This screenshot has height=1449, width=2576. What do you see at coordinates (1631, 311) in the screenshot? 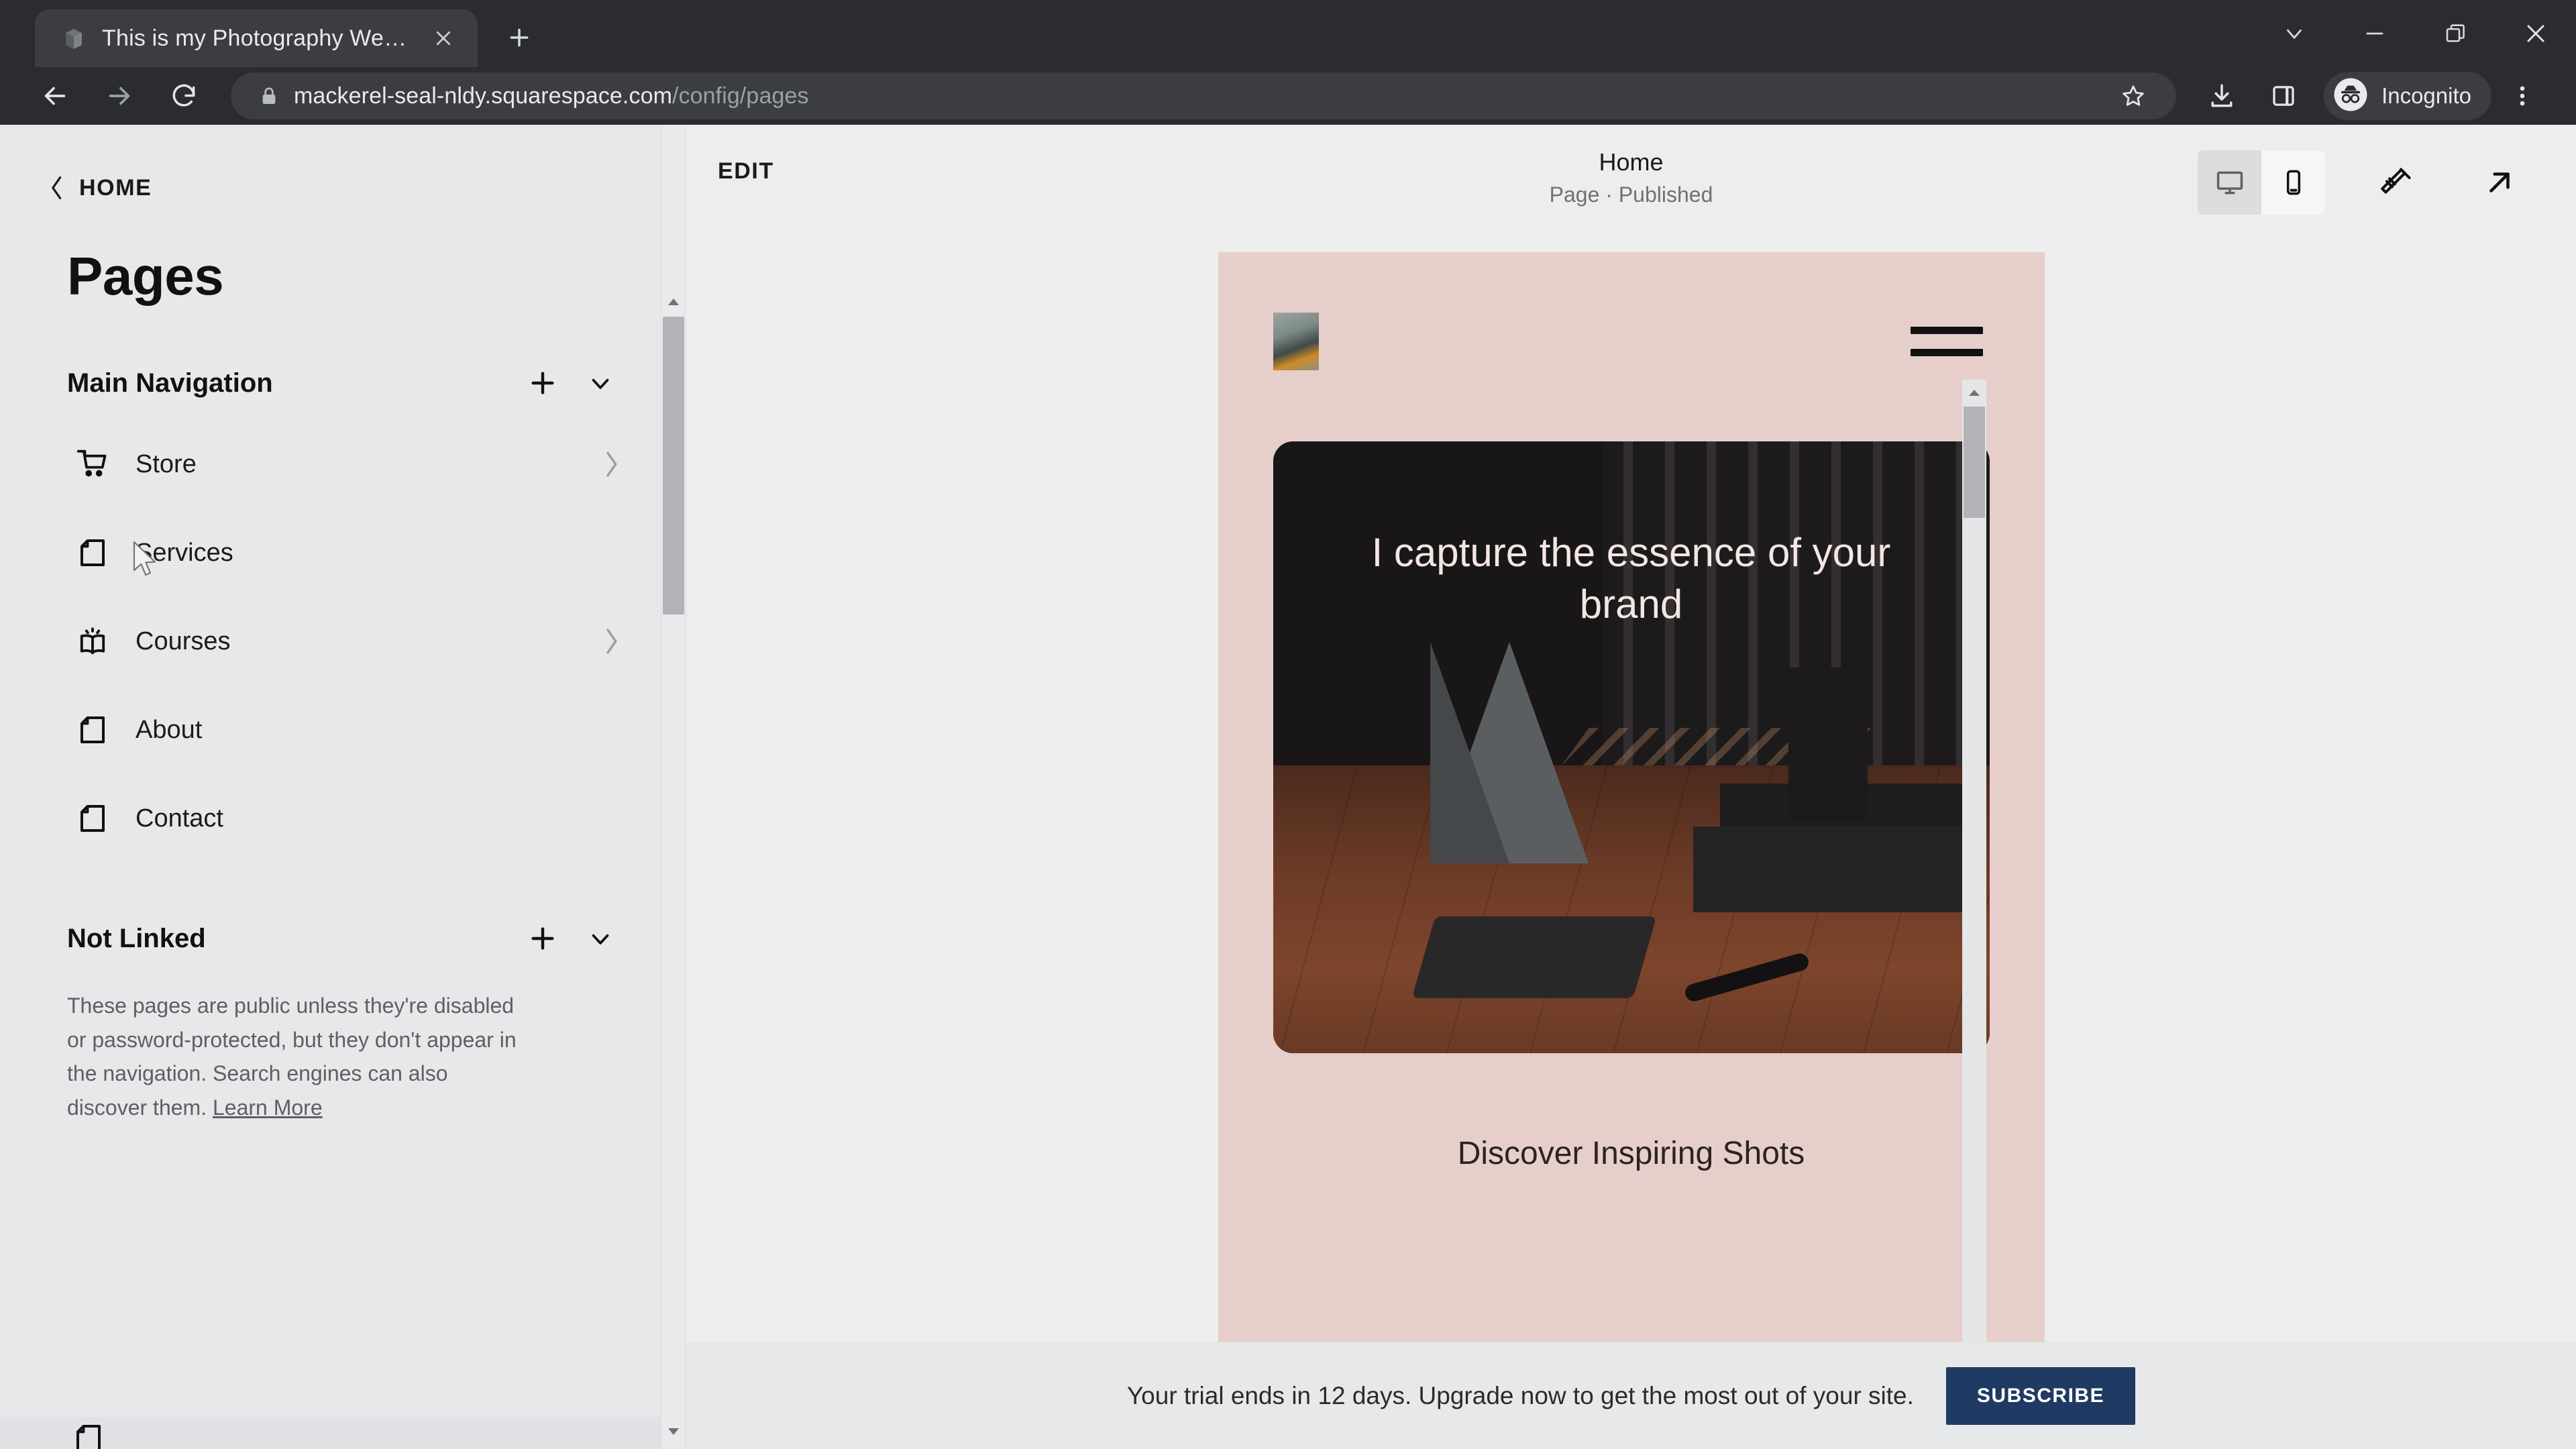
I see `site-header` at bounding box center [1631, 311].